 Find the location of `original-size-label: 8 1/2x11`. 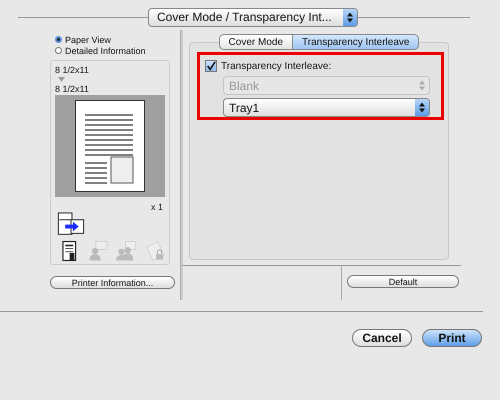

original-size-label: 8 1/2x11 is located at coordinates (72, 70).